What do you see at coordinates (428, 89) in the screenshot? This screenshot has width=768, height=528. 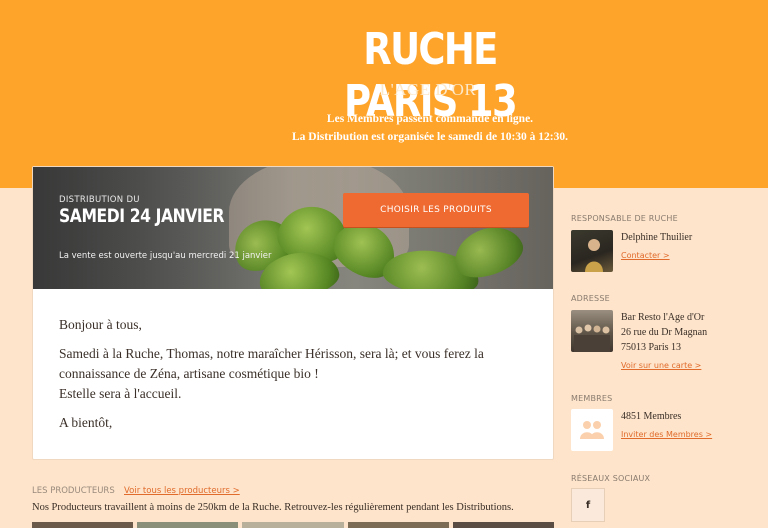 I see `hive-subtitle: L'AGE D'OR` at bounding box center [428, 89].